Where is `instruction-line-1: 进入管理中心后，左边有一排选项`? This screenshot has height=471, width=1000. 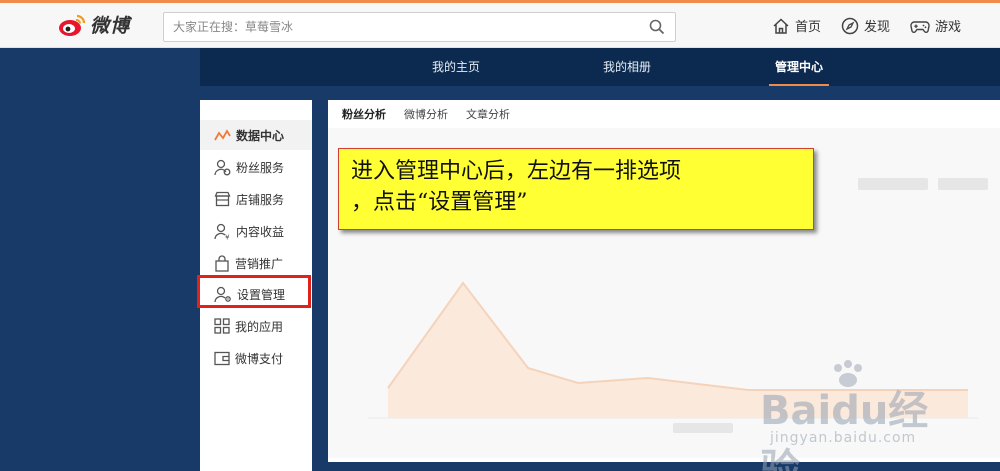 instruction-line-1: 进入管理中心后，左边有一排选项 is located at coordinates (516, 171).